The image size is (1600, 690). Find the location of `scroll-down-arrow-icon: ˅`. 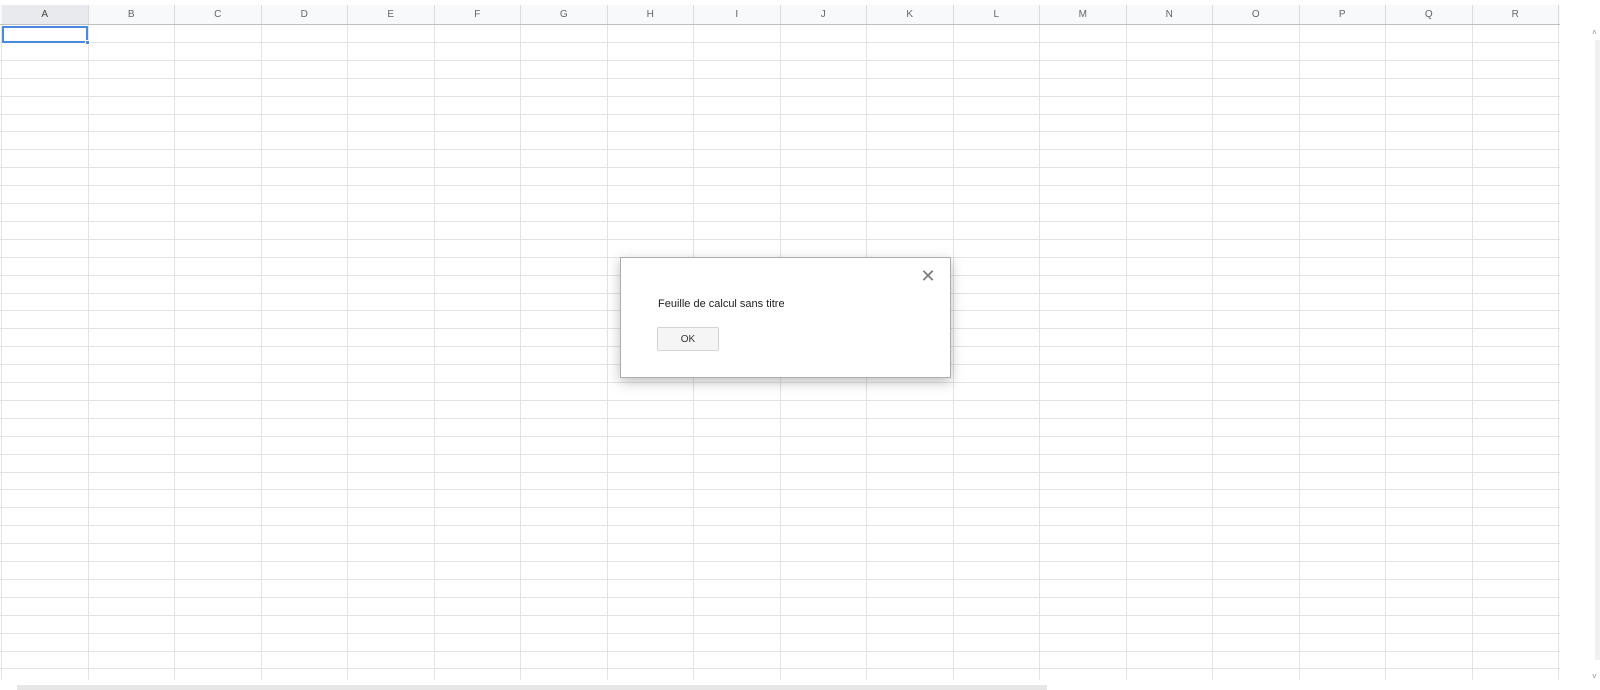

scroll-down-arrow-icon: ˅ is located at coordinates (1594, 676).